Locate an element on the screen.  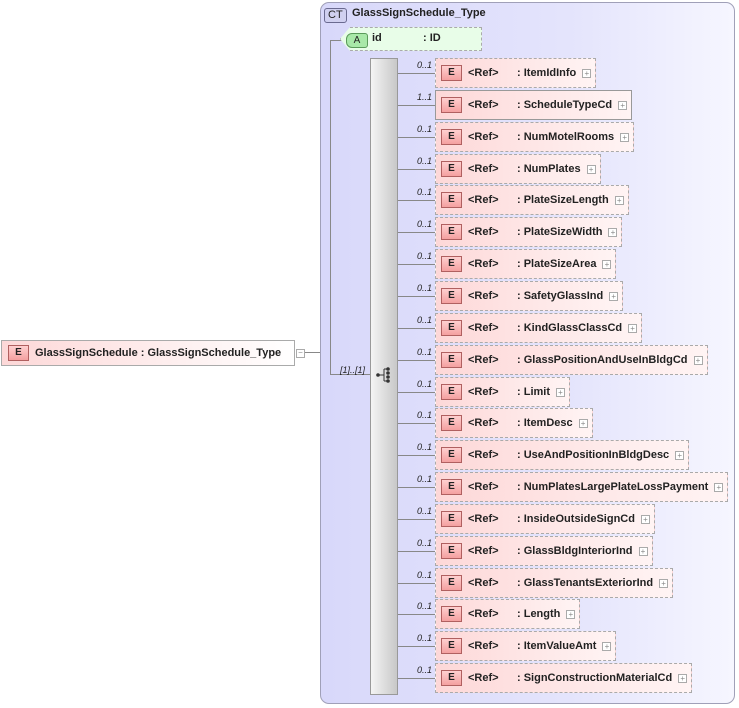
element-ref: E <Ref>: UseAndPositionInBldgDesc + is located at coordinates (562, 455).